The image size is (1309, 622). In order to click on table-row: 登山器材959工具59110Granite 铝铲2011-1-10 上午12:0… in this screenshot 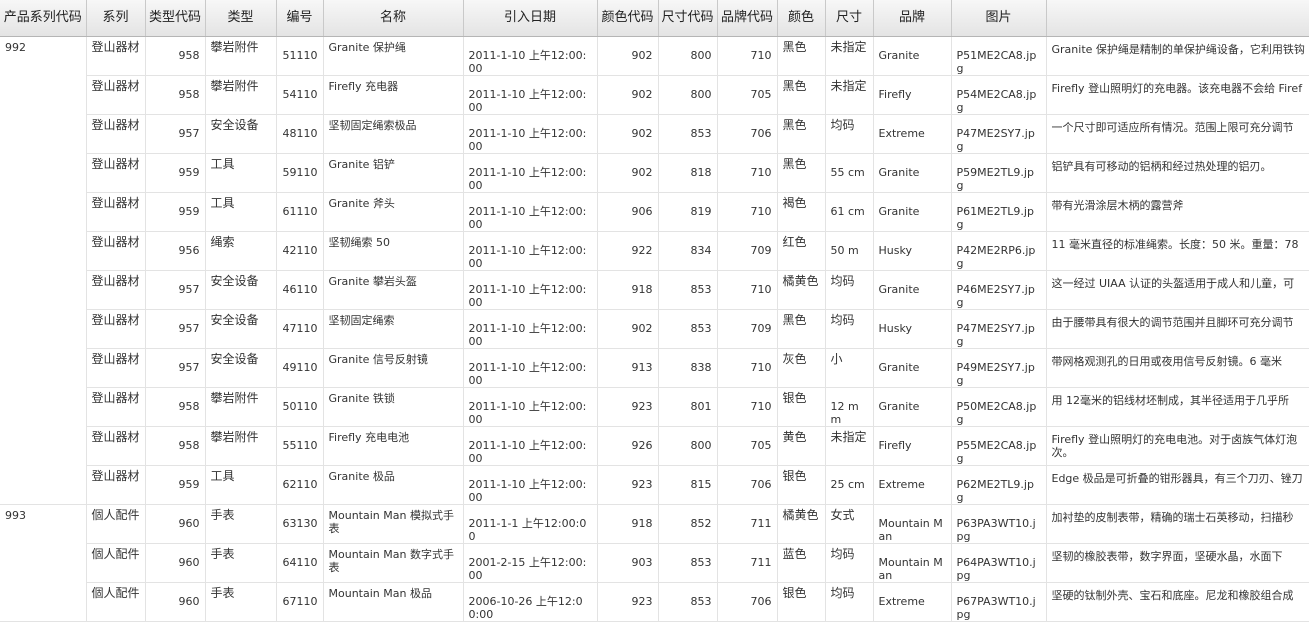, I will do `click(654, 172)`.